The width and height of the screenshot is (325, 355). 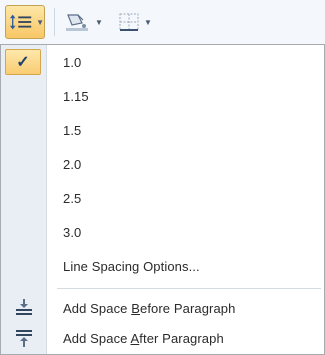 I want to click on borders-button: ▼, so click(x=142, y=22).